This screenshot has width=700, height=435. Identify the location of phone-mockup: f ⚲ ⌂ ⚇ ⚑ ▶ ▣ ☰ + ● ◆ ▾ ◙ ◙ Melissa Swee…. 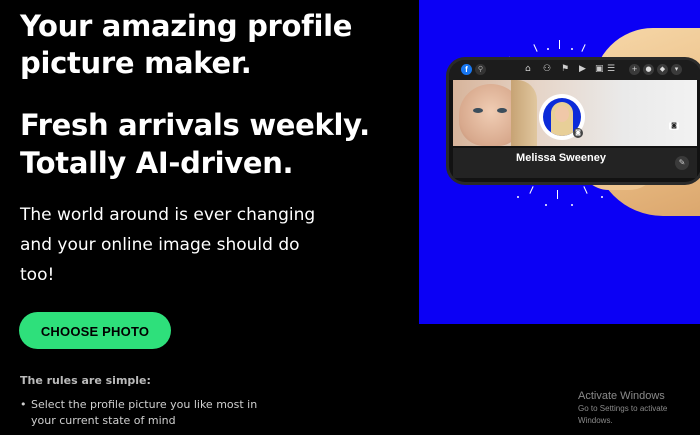
(574, 121).